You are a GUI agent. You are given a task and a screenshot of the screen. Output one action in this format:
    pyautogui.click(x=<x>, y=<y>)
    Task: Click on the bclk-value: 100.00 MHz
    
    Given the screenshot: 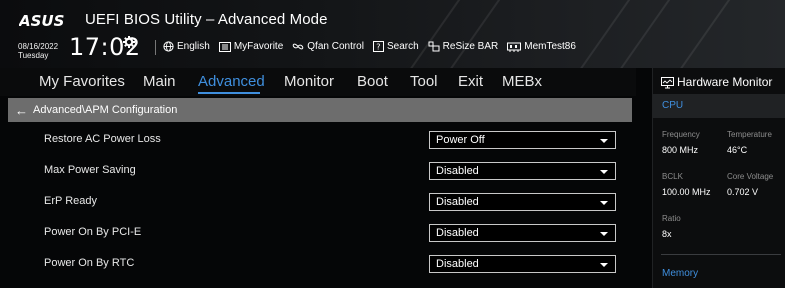 What is the action you would take?
    pyautogui.click(x=686, y=192)
    